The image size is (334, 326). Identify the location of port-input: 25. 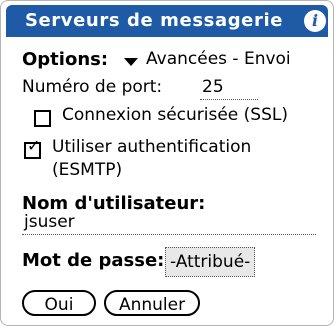
(229, 88).